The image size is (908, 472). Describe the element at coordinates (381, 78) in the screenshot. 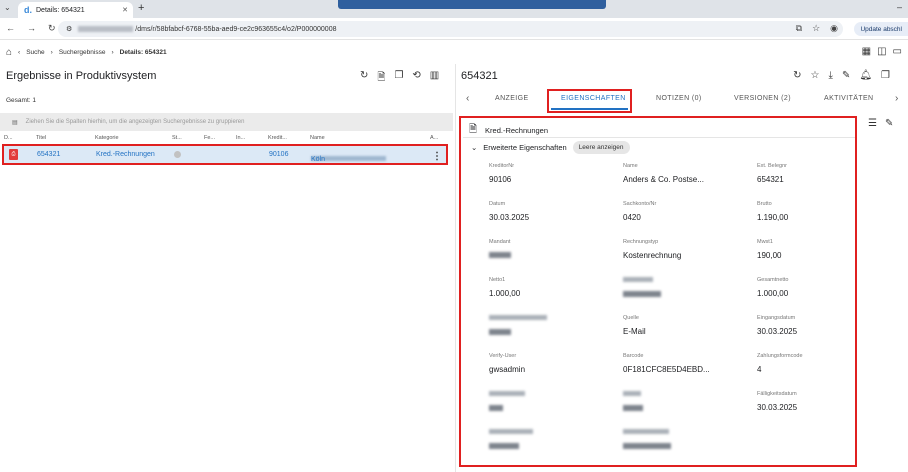

I see `export-doc-icon: 🗎` at that location.